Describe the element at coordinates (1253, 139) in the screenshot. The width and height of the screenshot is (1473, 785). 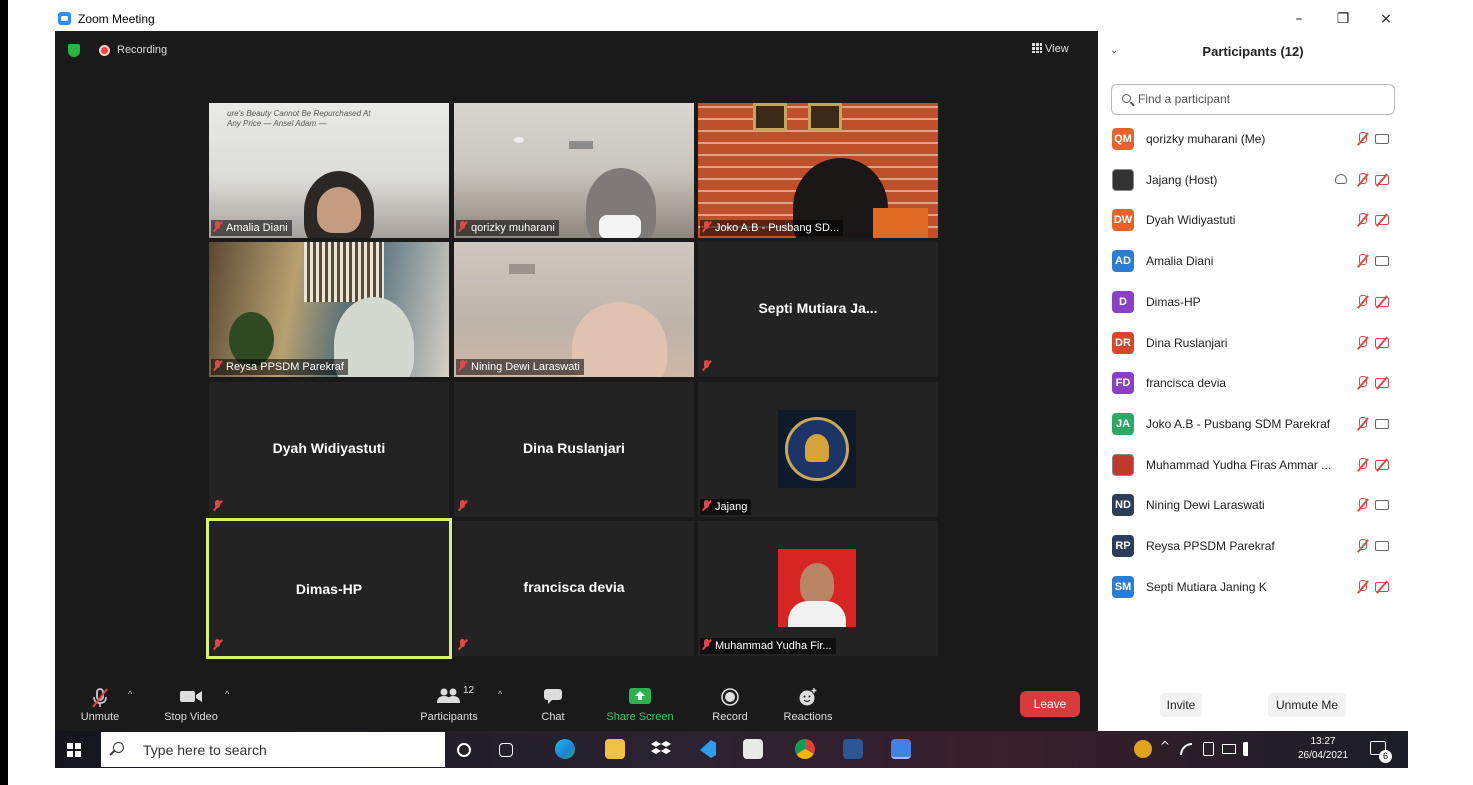
I see `participant-row: QM qorizky muharani (Me)` at that location.